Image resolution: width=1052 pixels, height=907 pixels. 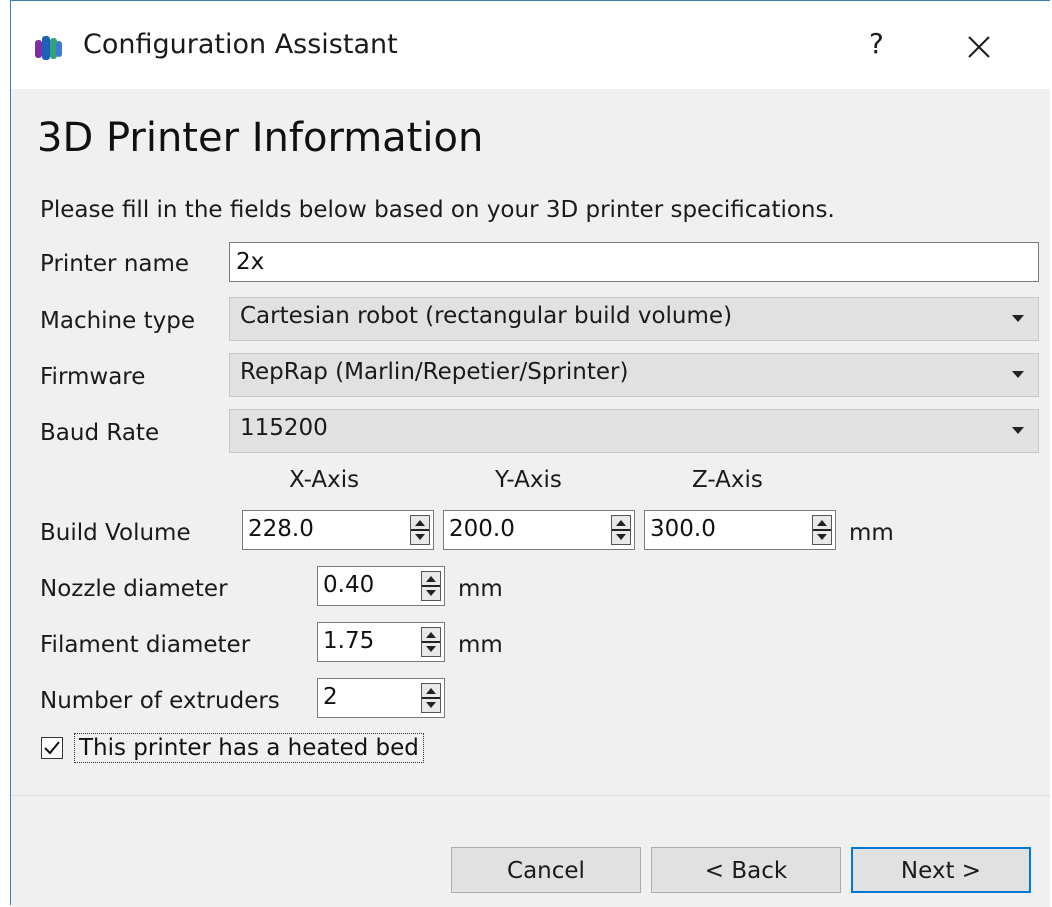 I want to click on back-button: < Back, so click(x=746, y=870).